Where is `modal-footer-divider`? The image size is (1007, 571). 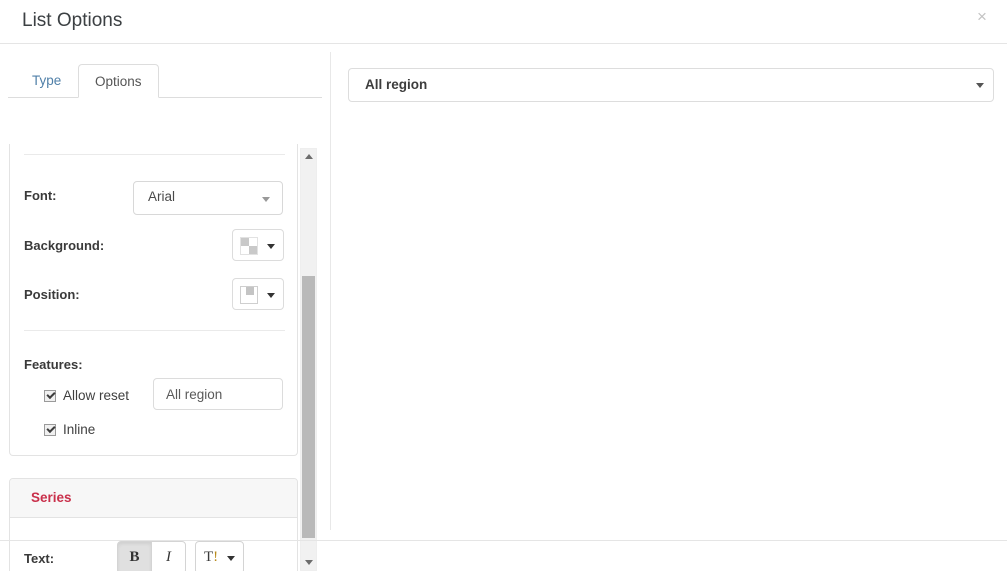
modal-footer-divider is located at coordinates (503, 540).